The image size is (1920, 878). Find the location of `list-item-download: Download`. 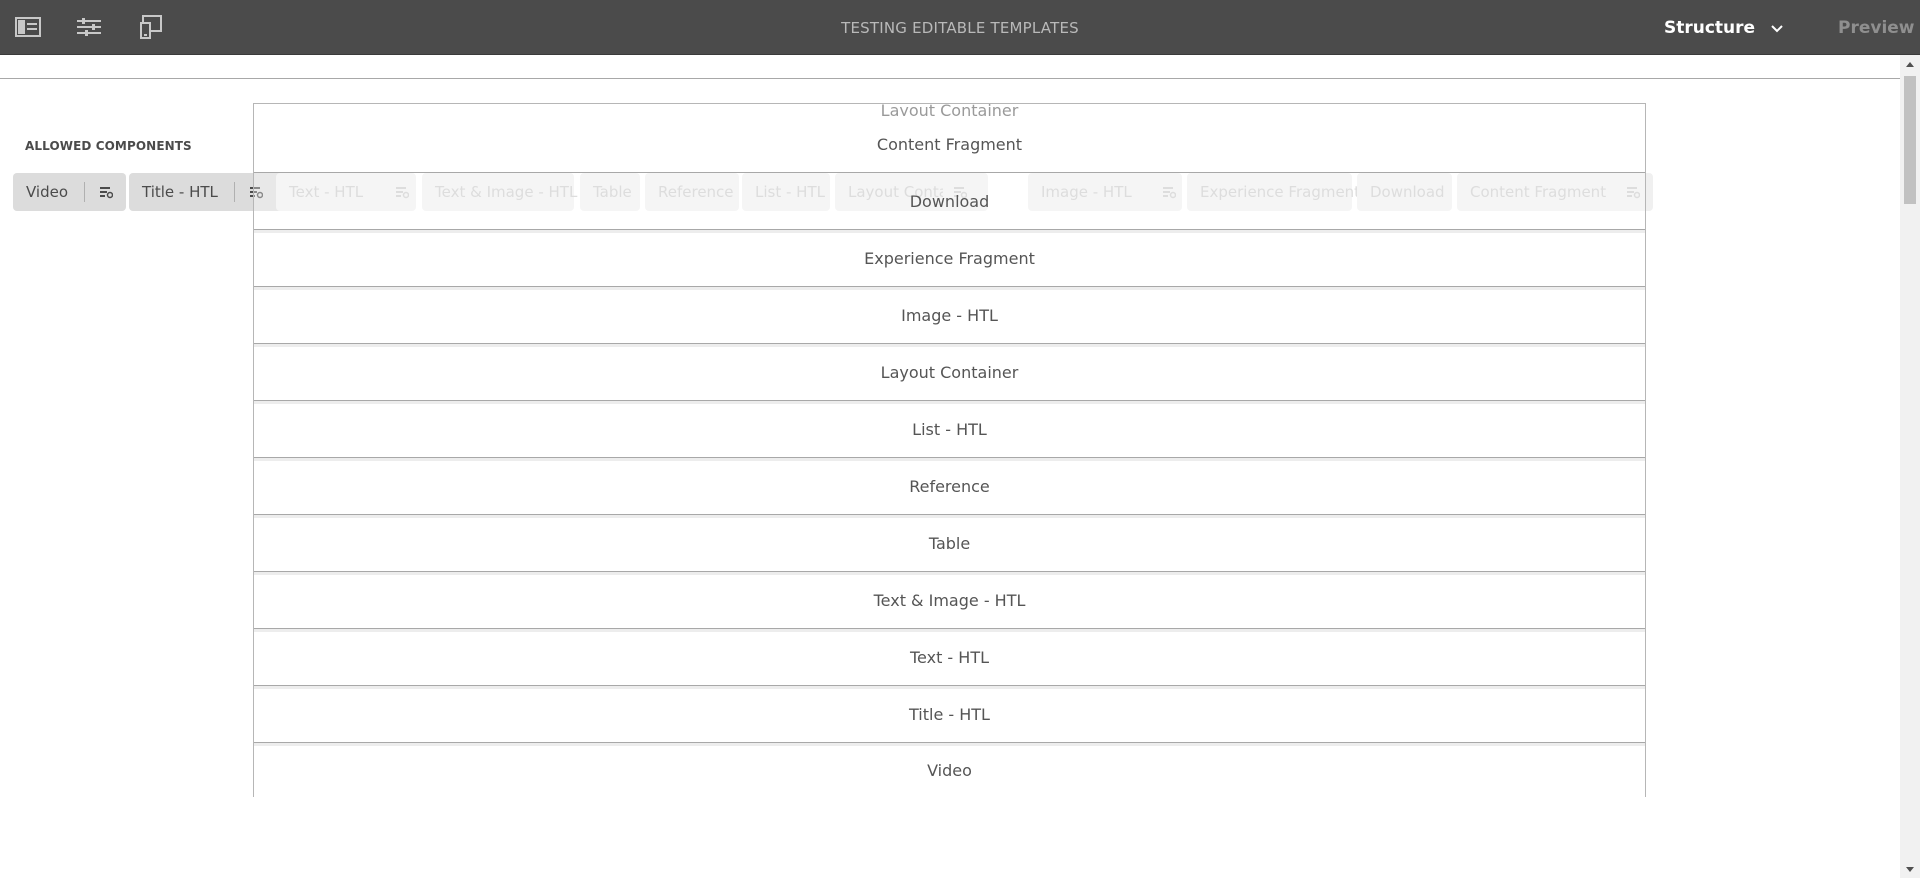

list-item-download: Download is located at coordinates (949, 201).